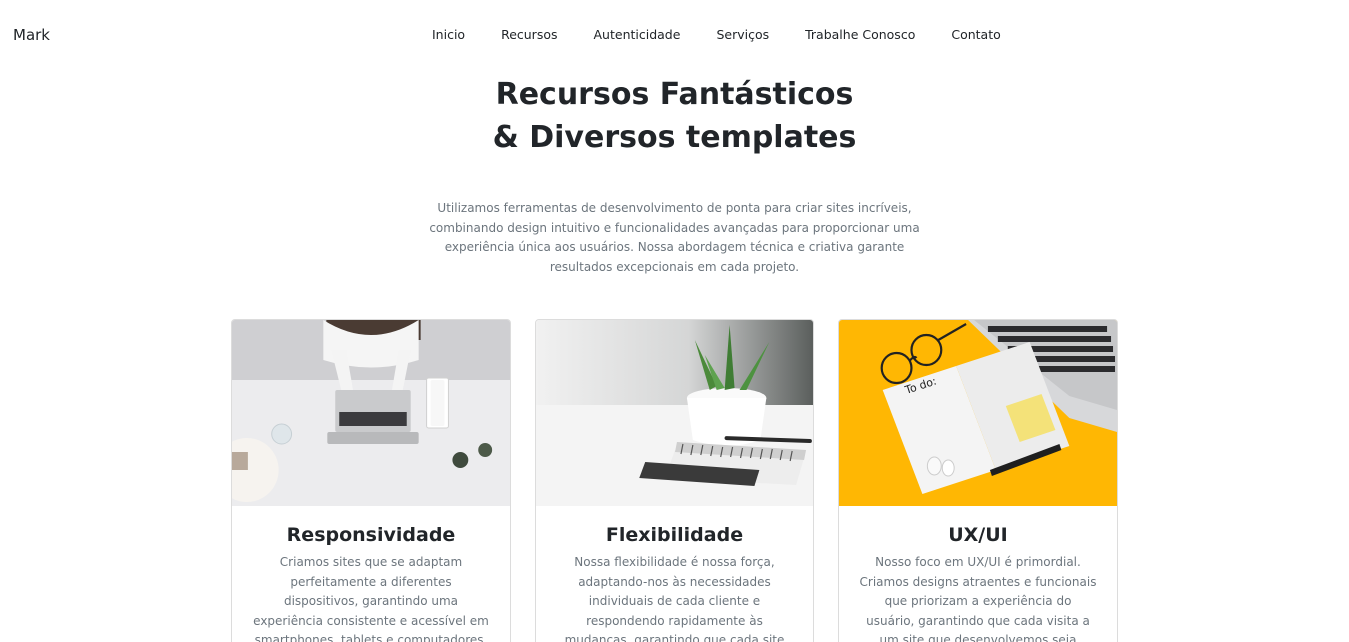 This screenshot has width=1349, height=642. What do you see at coordinates (371, 535) in the screenshot?
I see `card-title-responsividade: Responsividade` at bounding box center [371, 535].